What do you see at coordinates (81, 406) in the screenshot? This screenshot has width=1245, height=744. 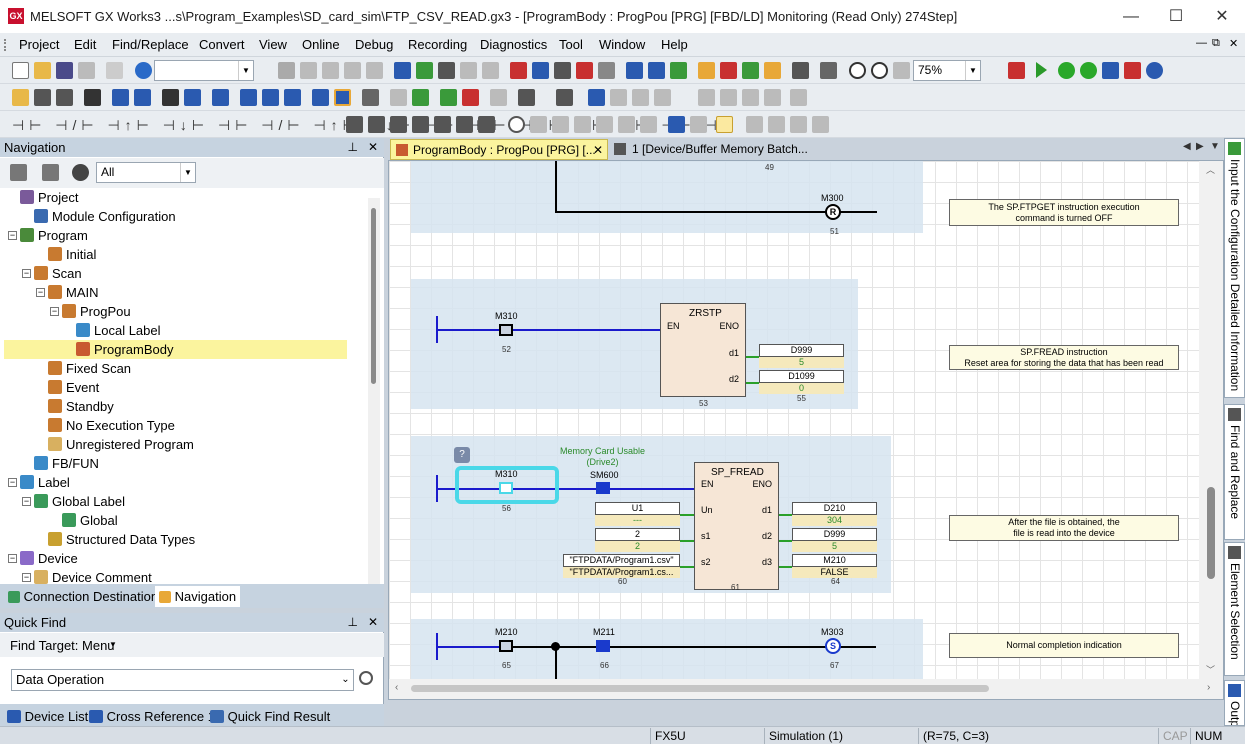 I see `tree-item-standby: Standby` at bounding box center [81, 406].